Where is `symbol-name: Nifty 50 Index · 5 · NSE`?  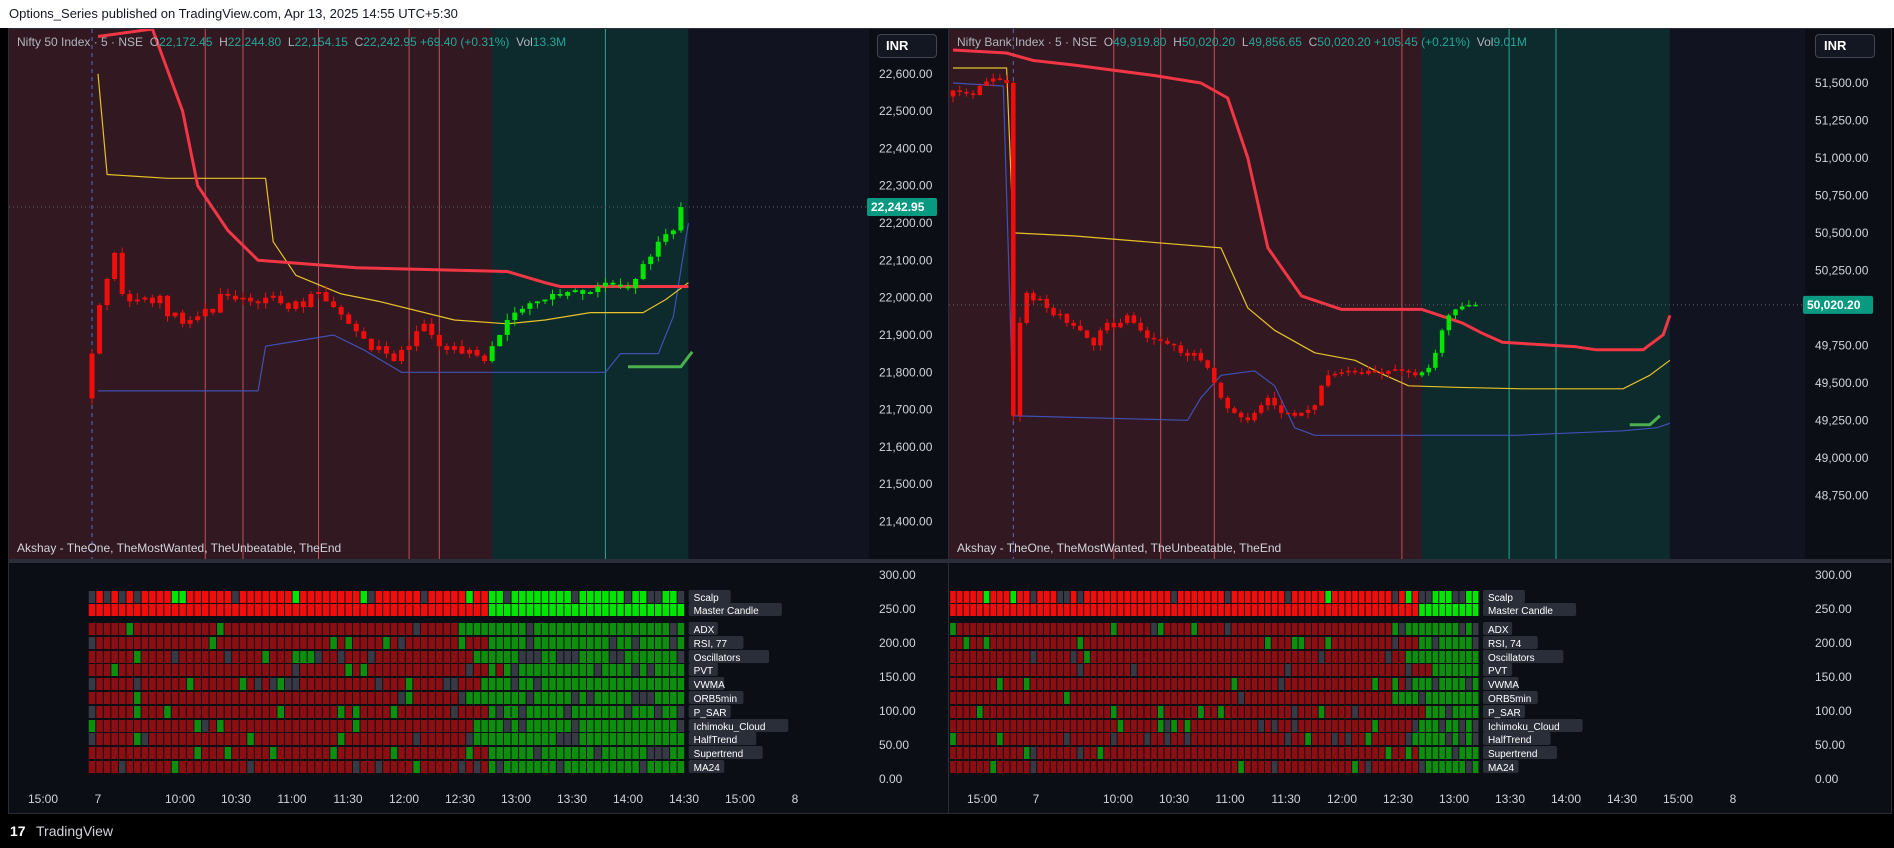
symbol-name: Nifty 50 Index · 5 · NSE is located at coordinates (80, 42).